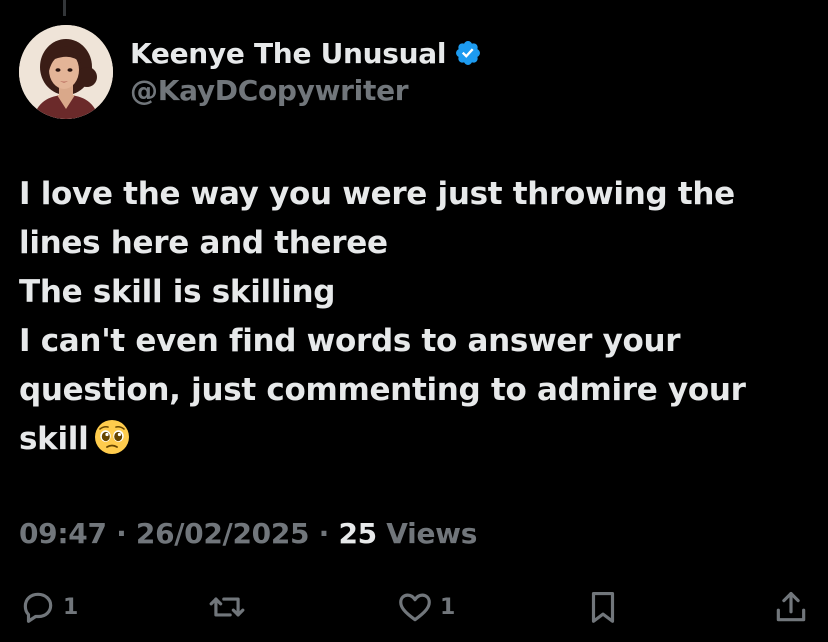 The image size is (828, 642). I want to click on verified-badge-icon, so click(468, 53).